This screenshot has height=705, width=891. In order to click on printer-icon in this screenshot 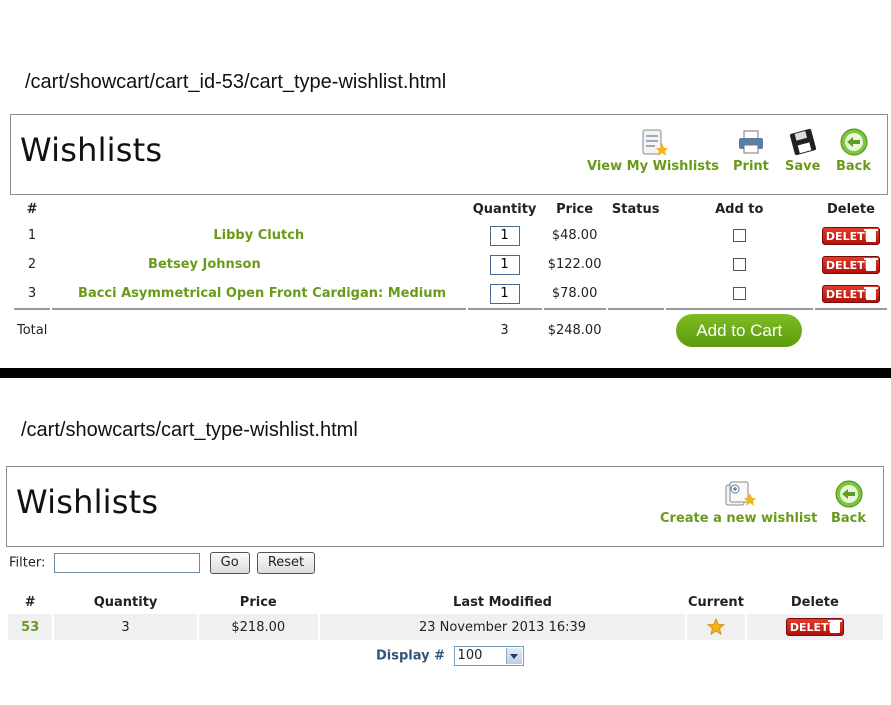, I will do `click(750, 142)`.